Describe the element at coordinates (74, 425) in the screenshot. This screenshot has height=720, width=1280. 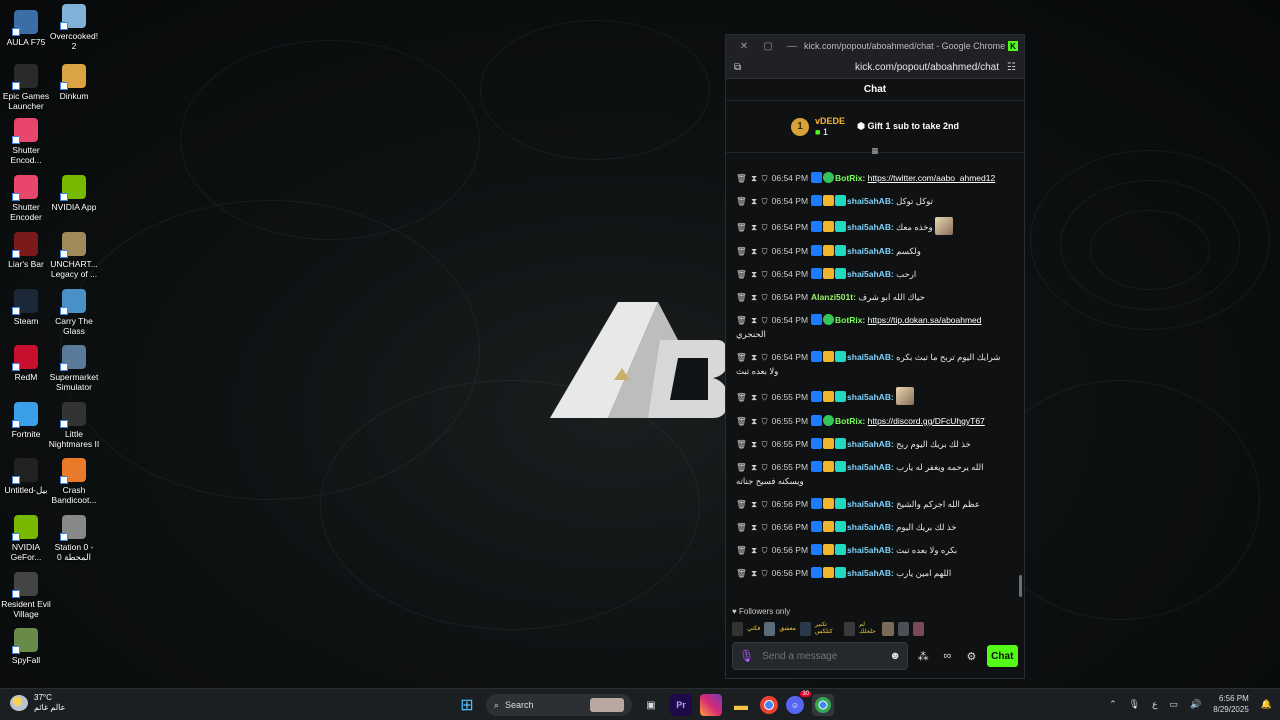
I see `desktop-icon: Little Nightmares II` at that location.